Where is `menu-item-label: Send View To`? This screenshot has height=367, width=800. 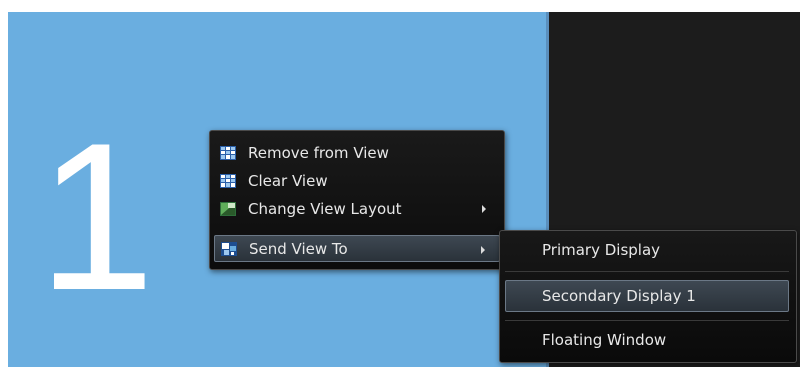 menu-item-label: Send View To is located at coordinates (298, 248).